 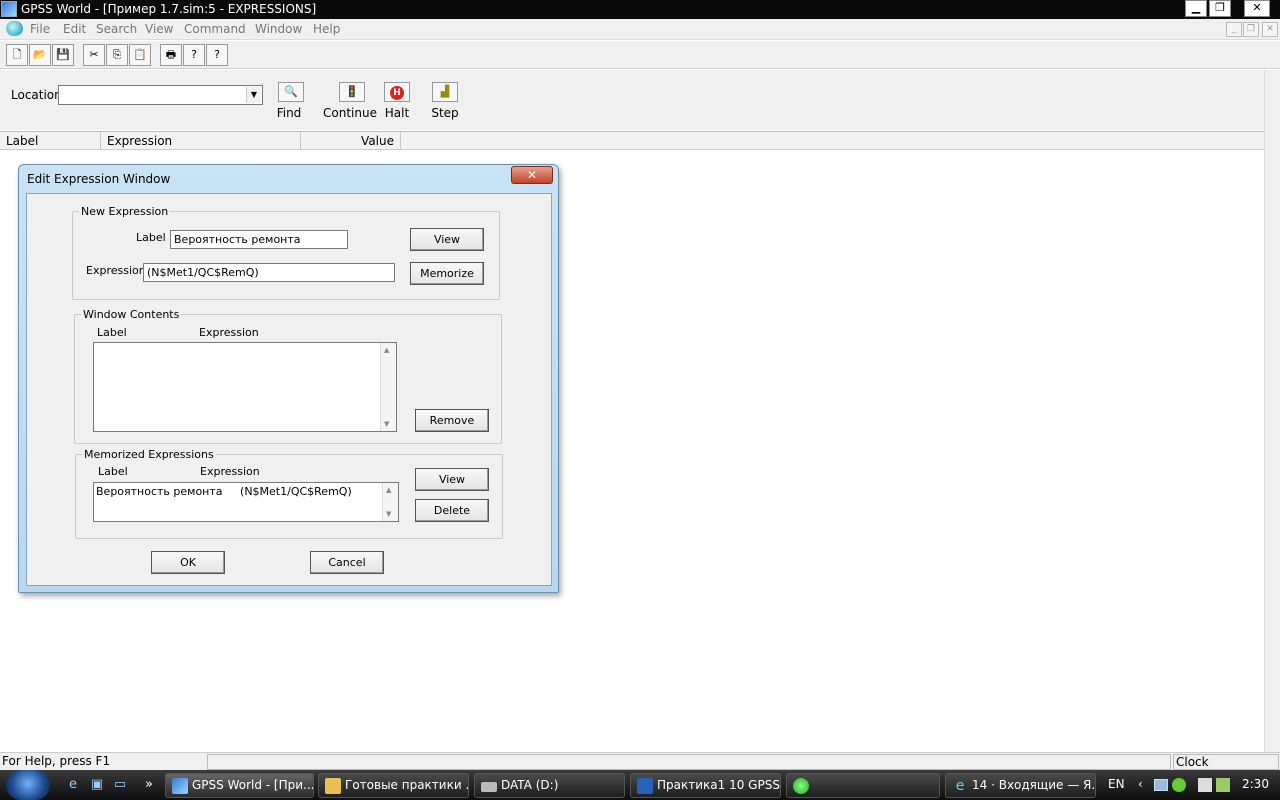 What do you see at coordinates (116, 270) in the screenshot?
I see `expression-caption: Expression` at bounding box center [116, 270].